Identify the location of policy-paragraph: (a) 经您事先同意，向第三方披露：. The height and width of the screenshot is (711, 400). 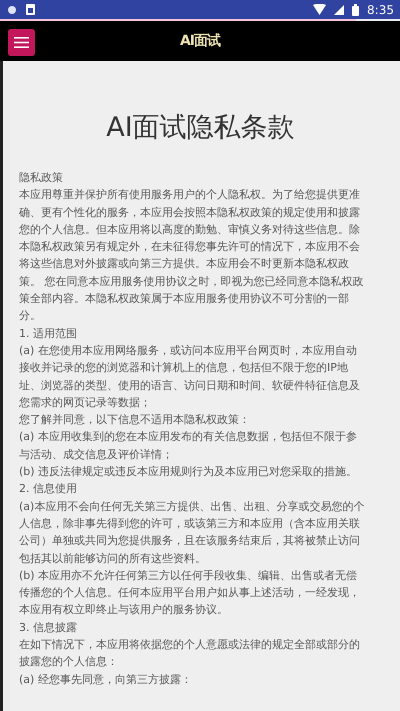
(106, 680).